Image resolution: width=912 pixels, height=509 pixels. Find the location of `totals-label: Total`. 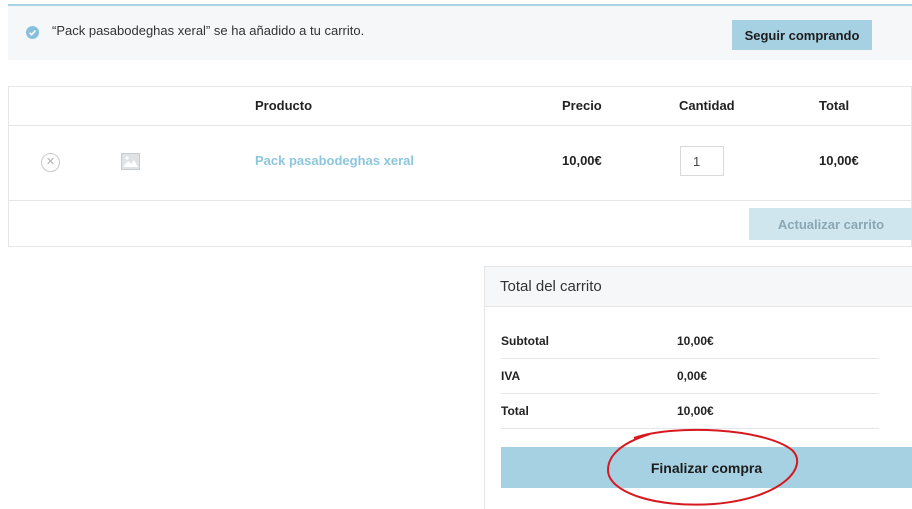

totals-label: Total is located at coordinates (515, 411).